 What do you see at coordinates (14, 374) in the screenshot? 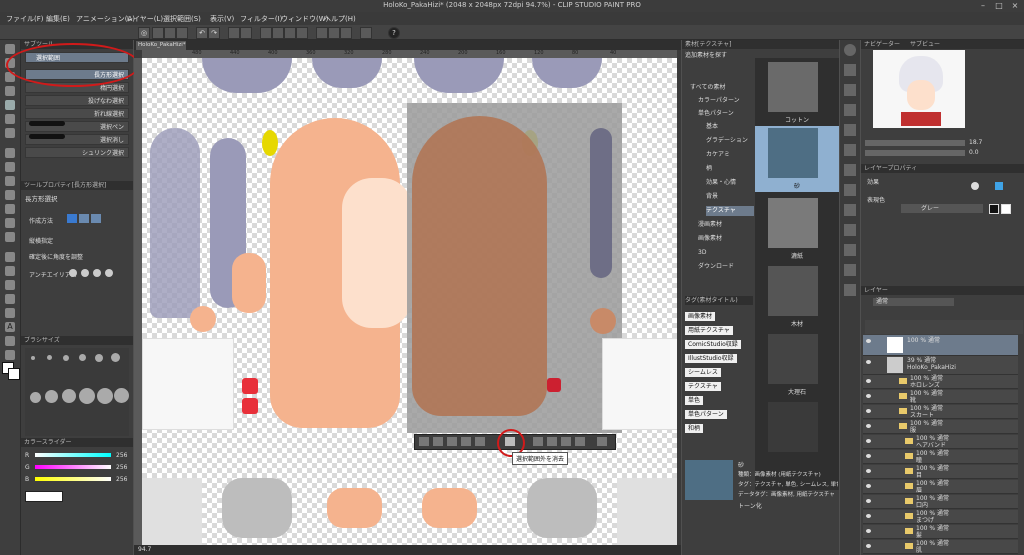
I see `sub-color-swatch` at bounding box center [14, 374].